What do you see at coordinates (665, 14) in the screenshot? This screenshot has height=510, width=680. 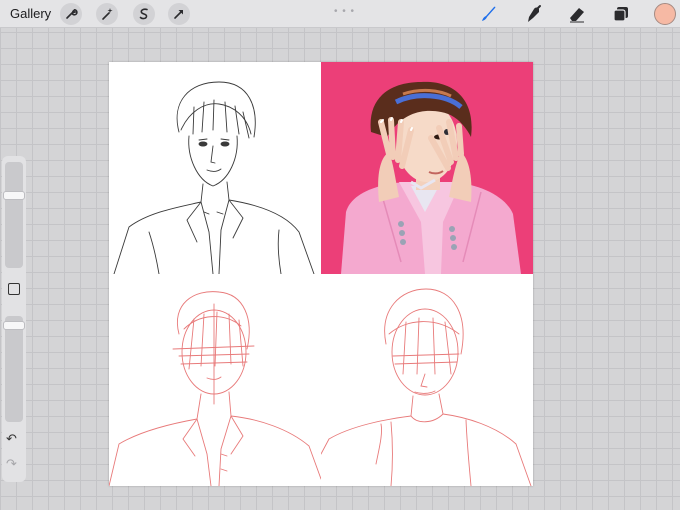 I see `color-picker-swatch` at bounding box center [665, 14].